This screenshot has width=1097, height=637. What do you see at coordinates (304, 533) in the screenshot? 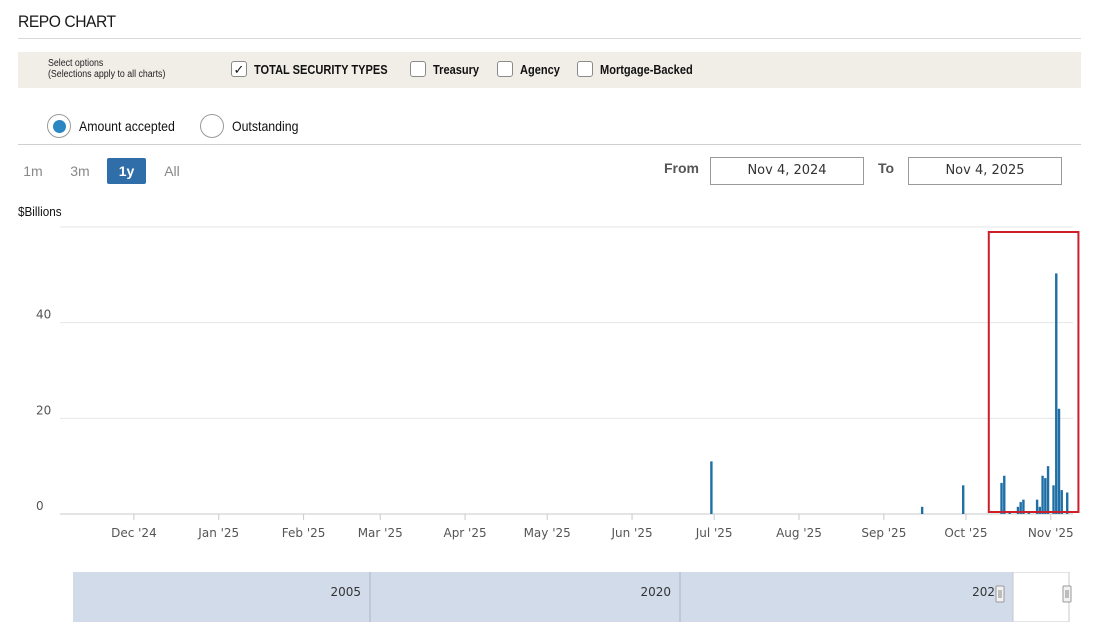
I see `x-tick-label: Feb '25` at bounding box center [304, 533].